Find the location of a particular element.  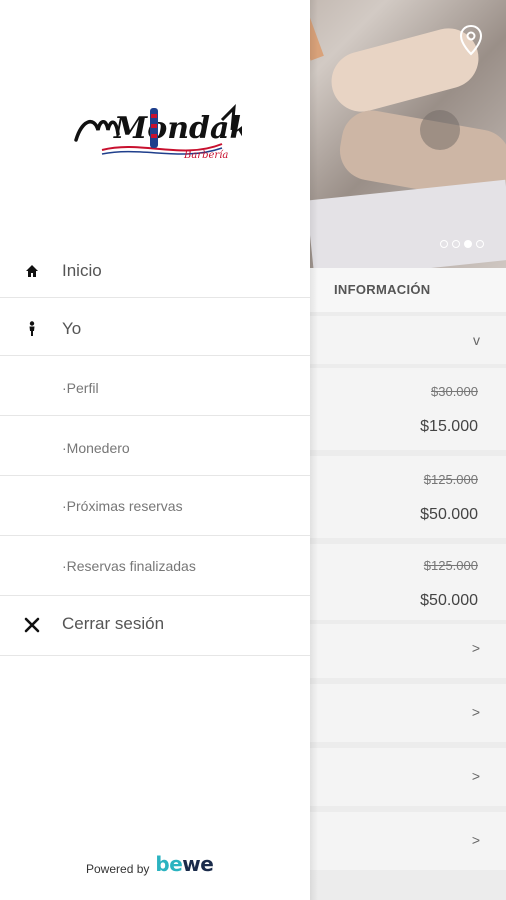

powered-by: Powered by bewe is located at coordinates (150, 864).